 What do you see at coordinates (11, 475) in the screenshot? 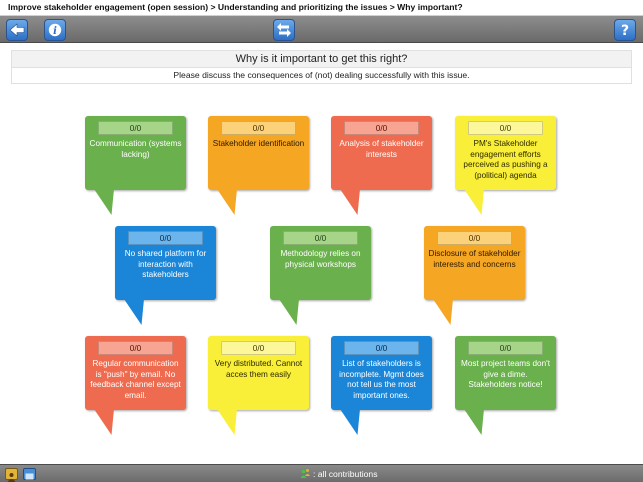
I see `people-icon` at bounding box center [11, 475].